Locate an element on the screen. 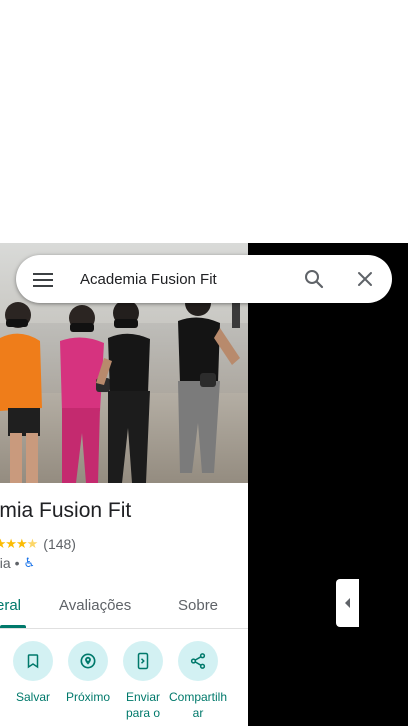  place-tabs: eral Avaliações Sobre is located at coordinates (124, 608).